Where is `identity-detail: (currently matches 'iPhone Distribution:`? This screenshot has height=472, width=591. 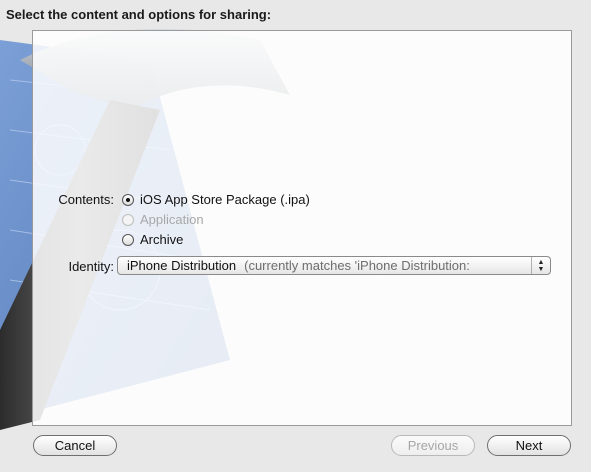 identity-detail: (currently matches 'iPhone Distribution: is located at coordinates (357, 265).